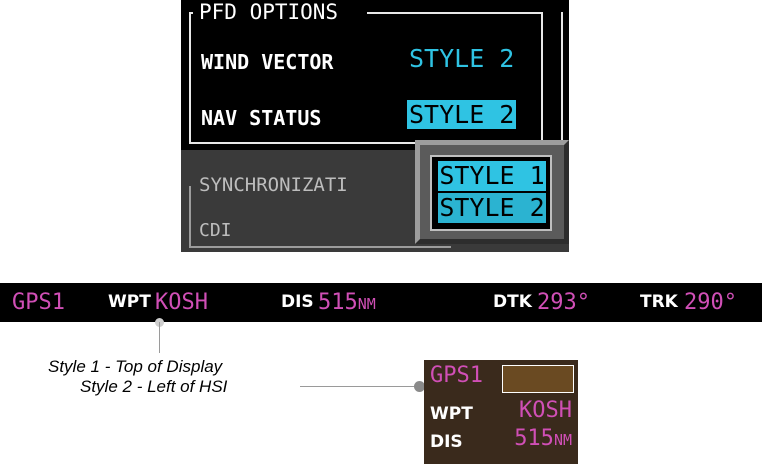 This screenshot has height=464, width=762. What do you see at coordinates (501, 412) in the screenshot?
I see `hsi-nav-panel: GPS1 WPT KOSH DIS 515NM` at bounding box center [501, 412].